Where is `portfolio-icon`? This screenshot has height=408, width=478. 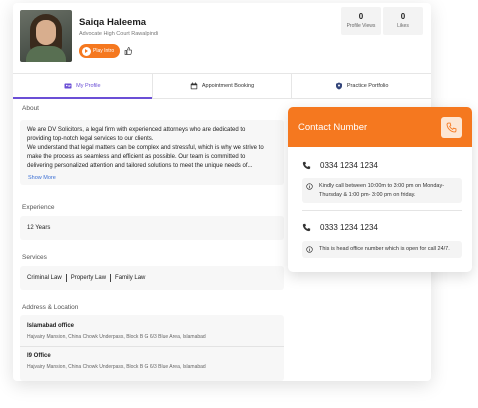 portfolio-icon is located at coordinates (338, 86).